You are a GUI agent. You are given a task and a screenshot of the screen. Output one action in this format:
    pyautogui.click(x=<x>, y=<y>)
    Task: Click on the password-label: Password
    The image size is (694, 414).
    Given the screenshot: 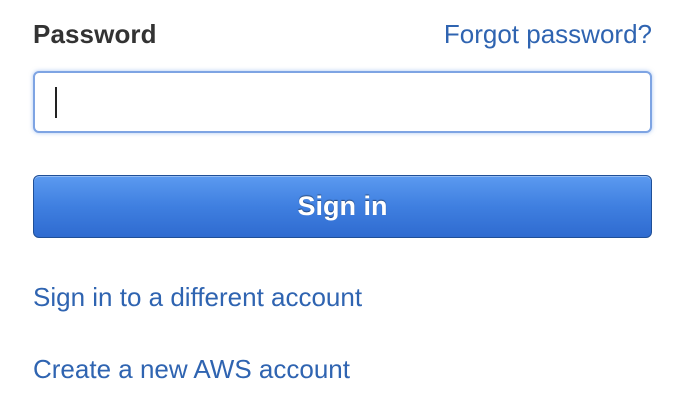 What is the action you would take?
    pyautogui.click(x=95, y=33)
    